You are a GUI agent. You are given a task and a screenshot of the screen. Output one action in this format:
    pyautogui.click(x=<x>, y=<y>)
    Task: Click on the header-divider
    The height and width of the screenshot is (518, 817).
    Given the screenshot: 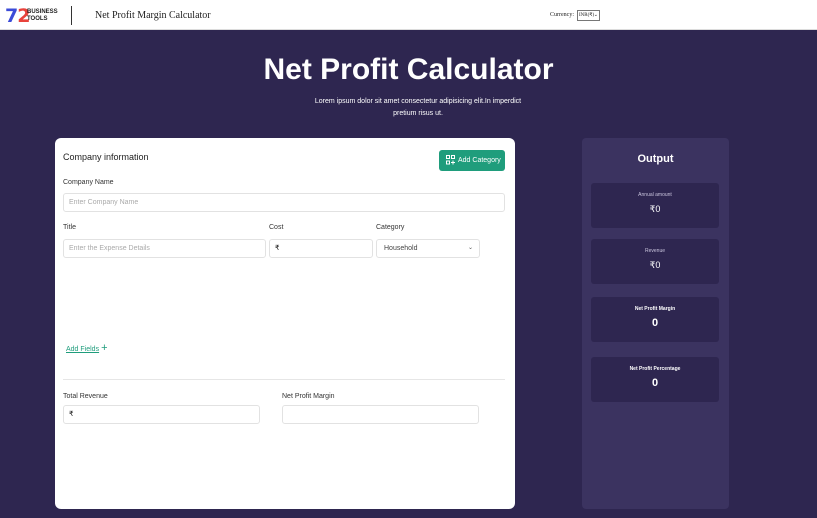 What is the action you would take?
    pyautogui.click(x=71, y=15)
    